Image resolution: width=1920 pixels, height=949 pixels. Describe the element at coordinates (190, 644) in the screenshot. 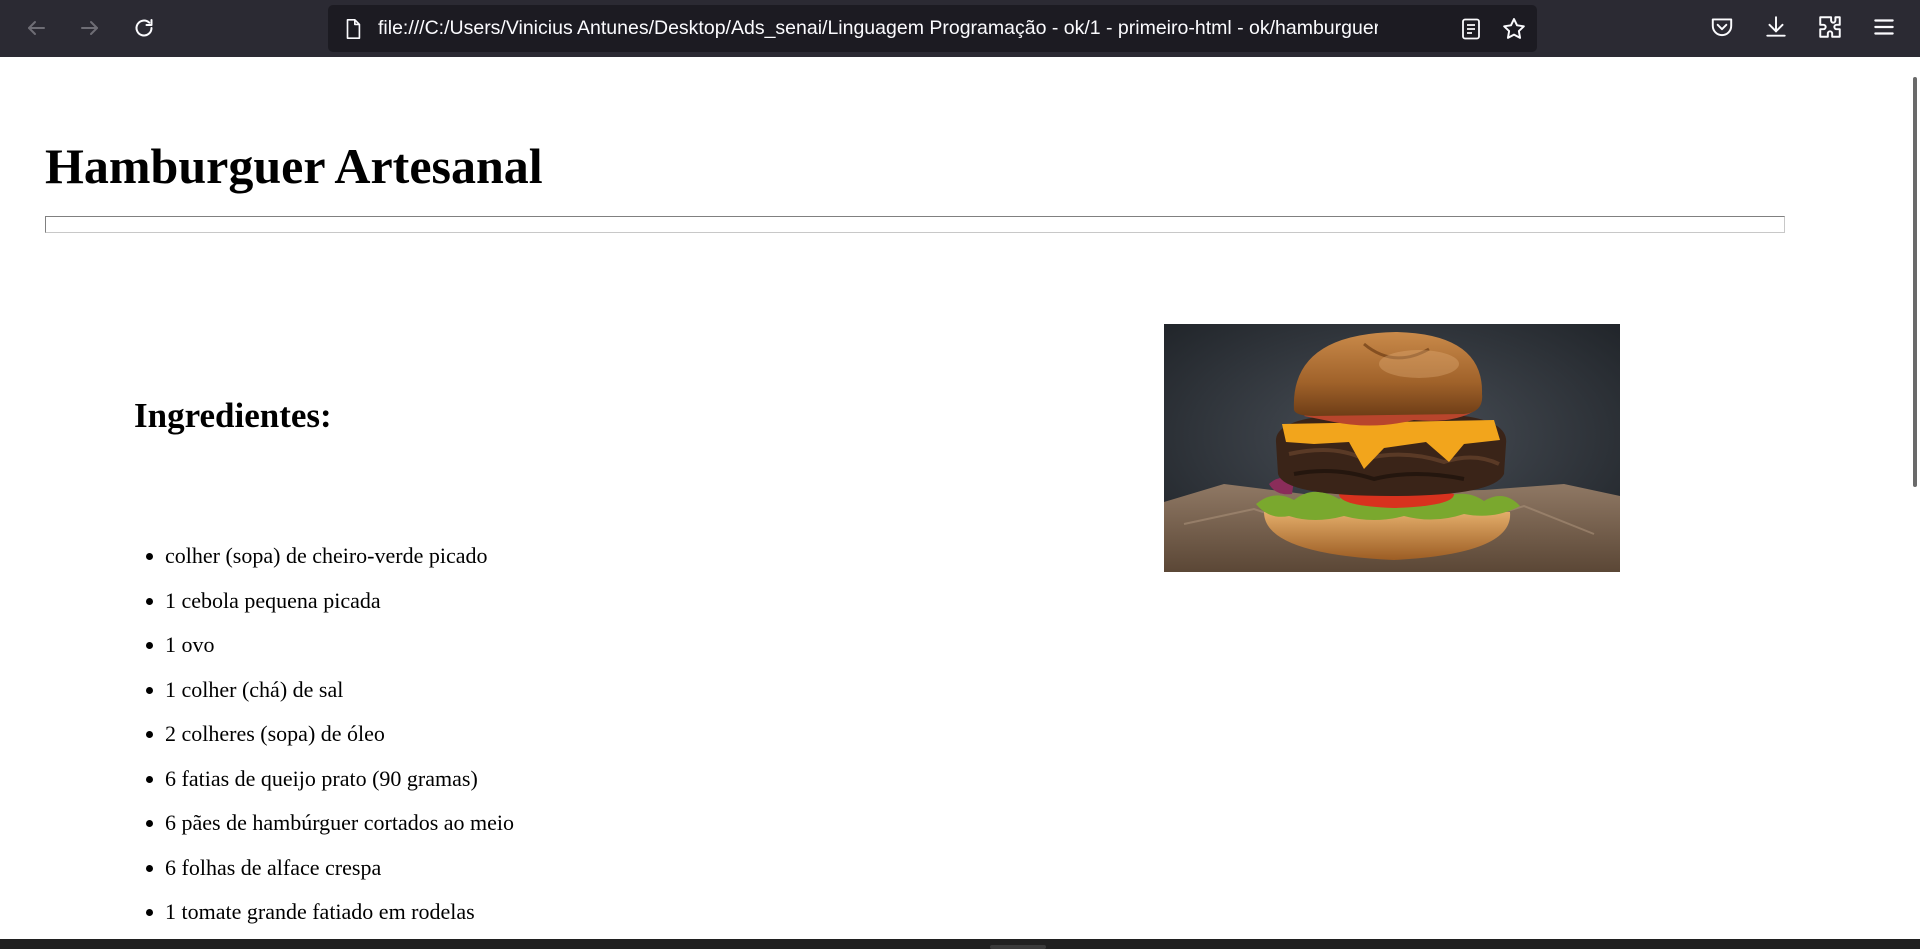

I see `list-item-text: 1 ovo` at that location.